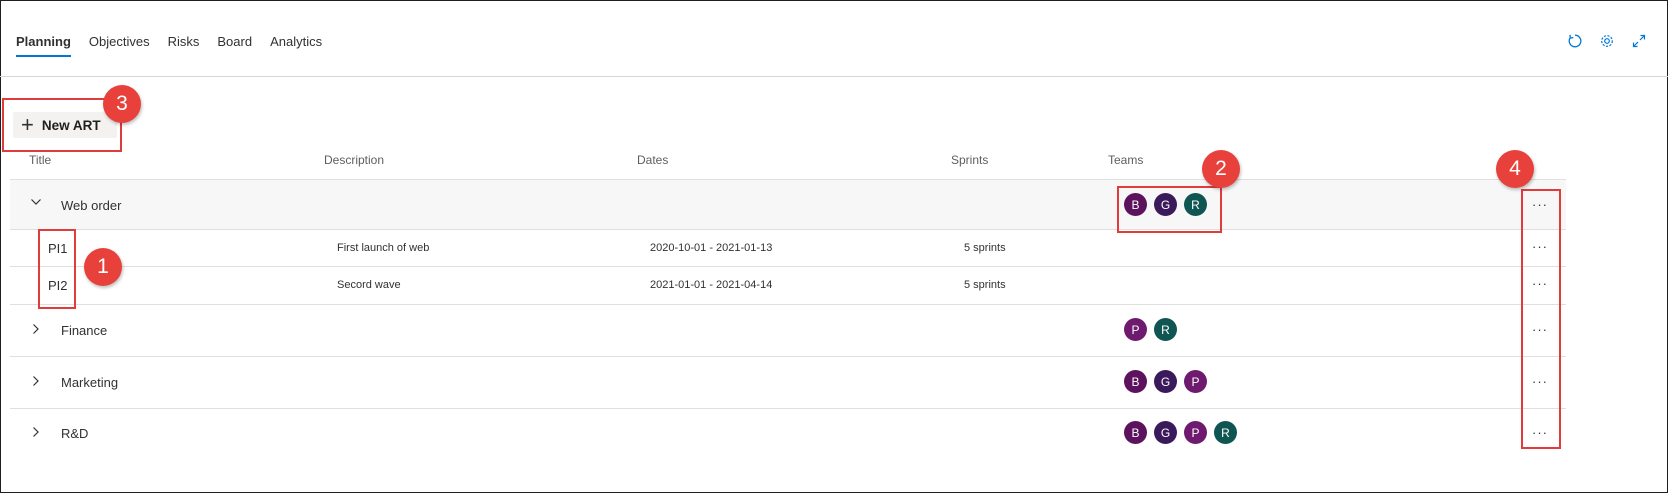  Describe the element at coordinates (40, 160) in the screenshot. I see `column-header-title: Title` at that location.